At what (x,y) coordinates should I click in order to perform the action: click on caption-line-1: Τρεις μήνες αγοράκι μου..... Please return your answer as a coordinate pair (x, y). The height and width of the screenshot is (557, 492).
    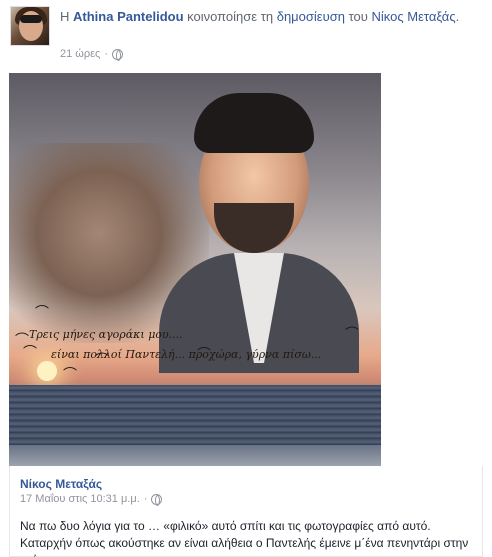
    Looking at the image, I should click on (106, 334).